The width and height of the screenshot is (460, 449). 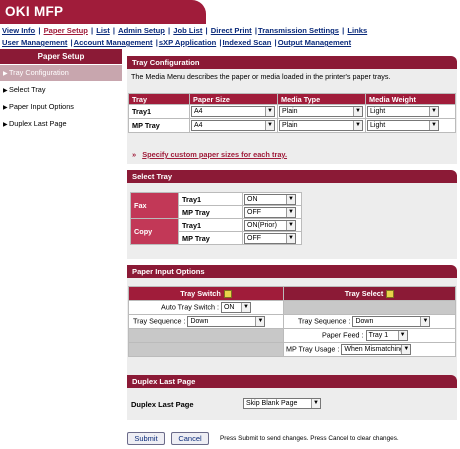 I want to click on nav-account-management: Account Management, so click(x=113, y=42).